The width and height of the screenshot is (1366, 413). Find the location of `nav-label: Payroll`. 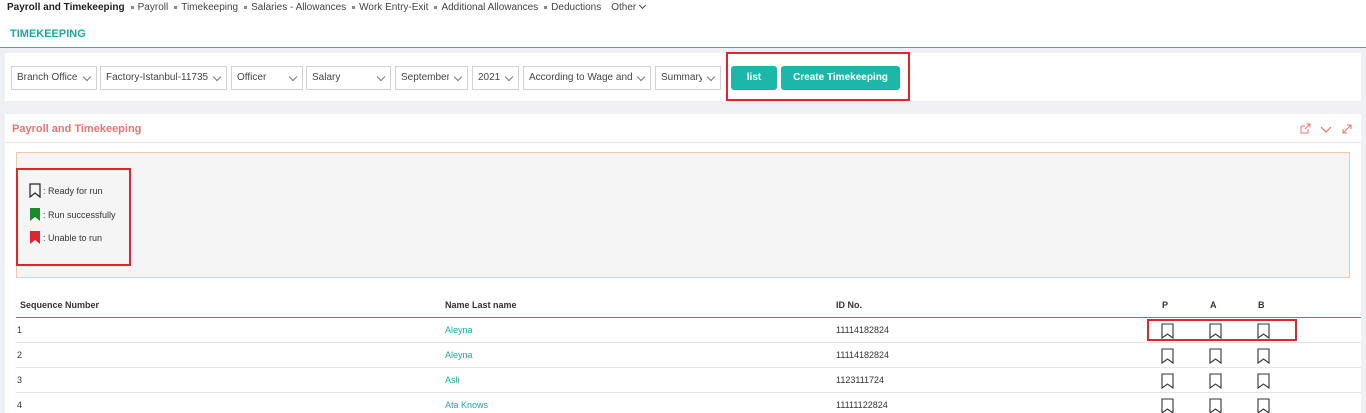

nav-label: Payroll is located at coordinates (153, 7).